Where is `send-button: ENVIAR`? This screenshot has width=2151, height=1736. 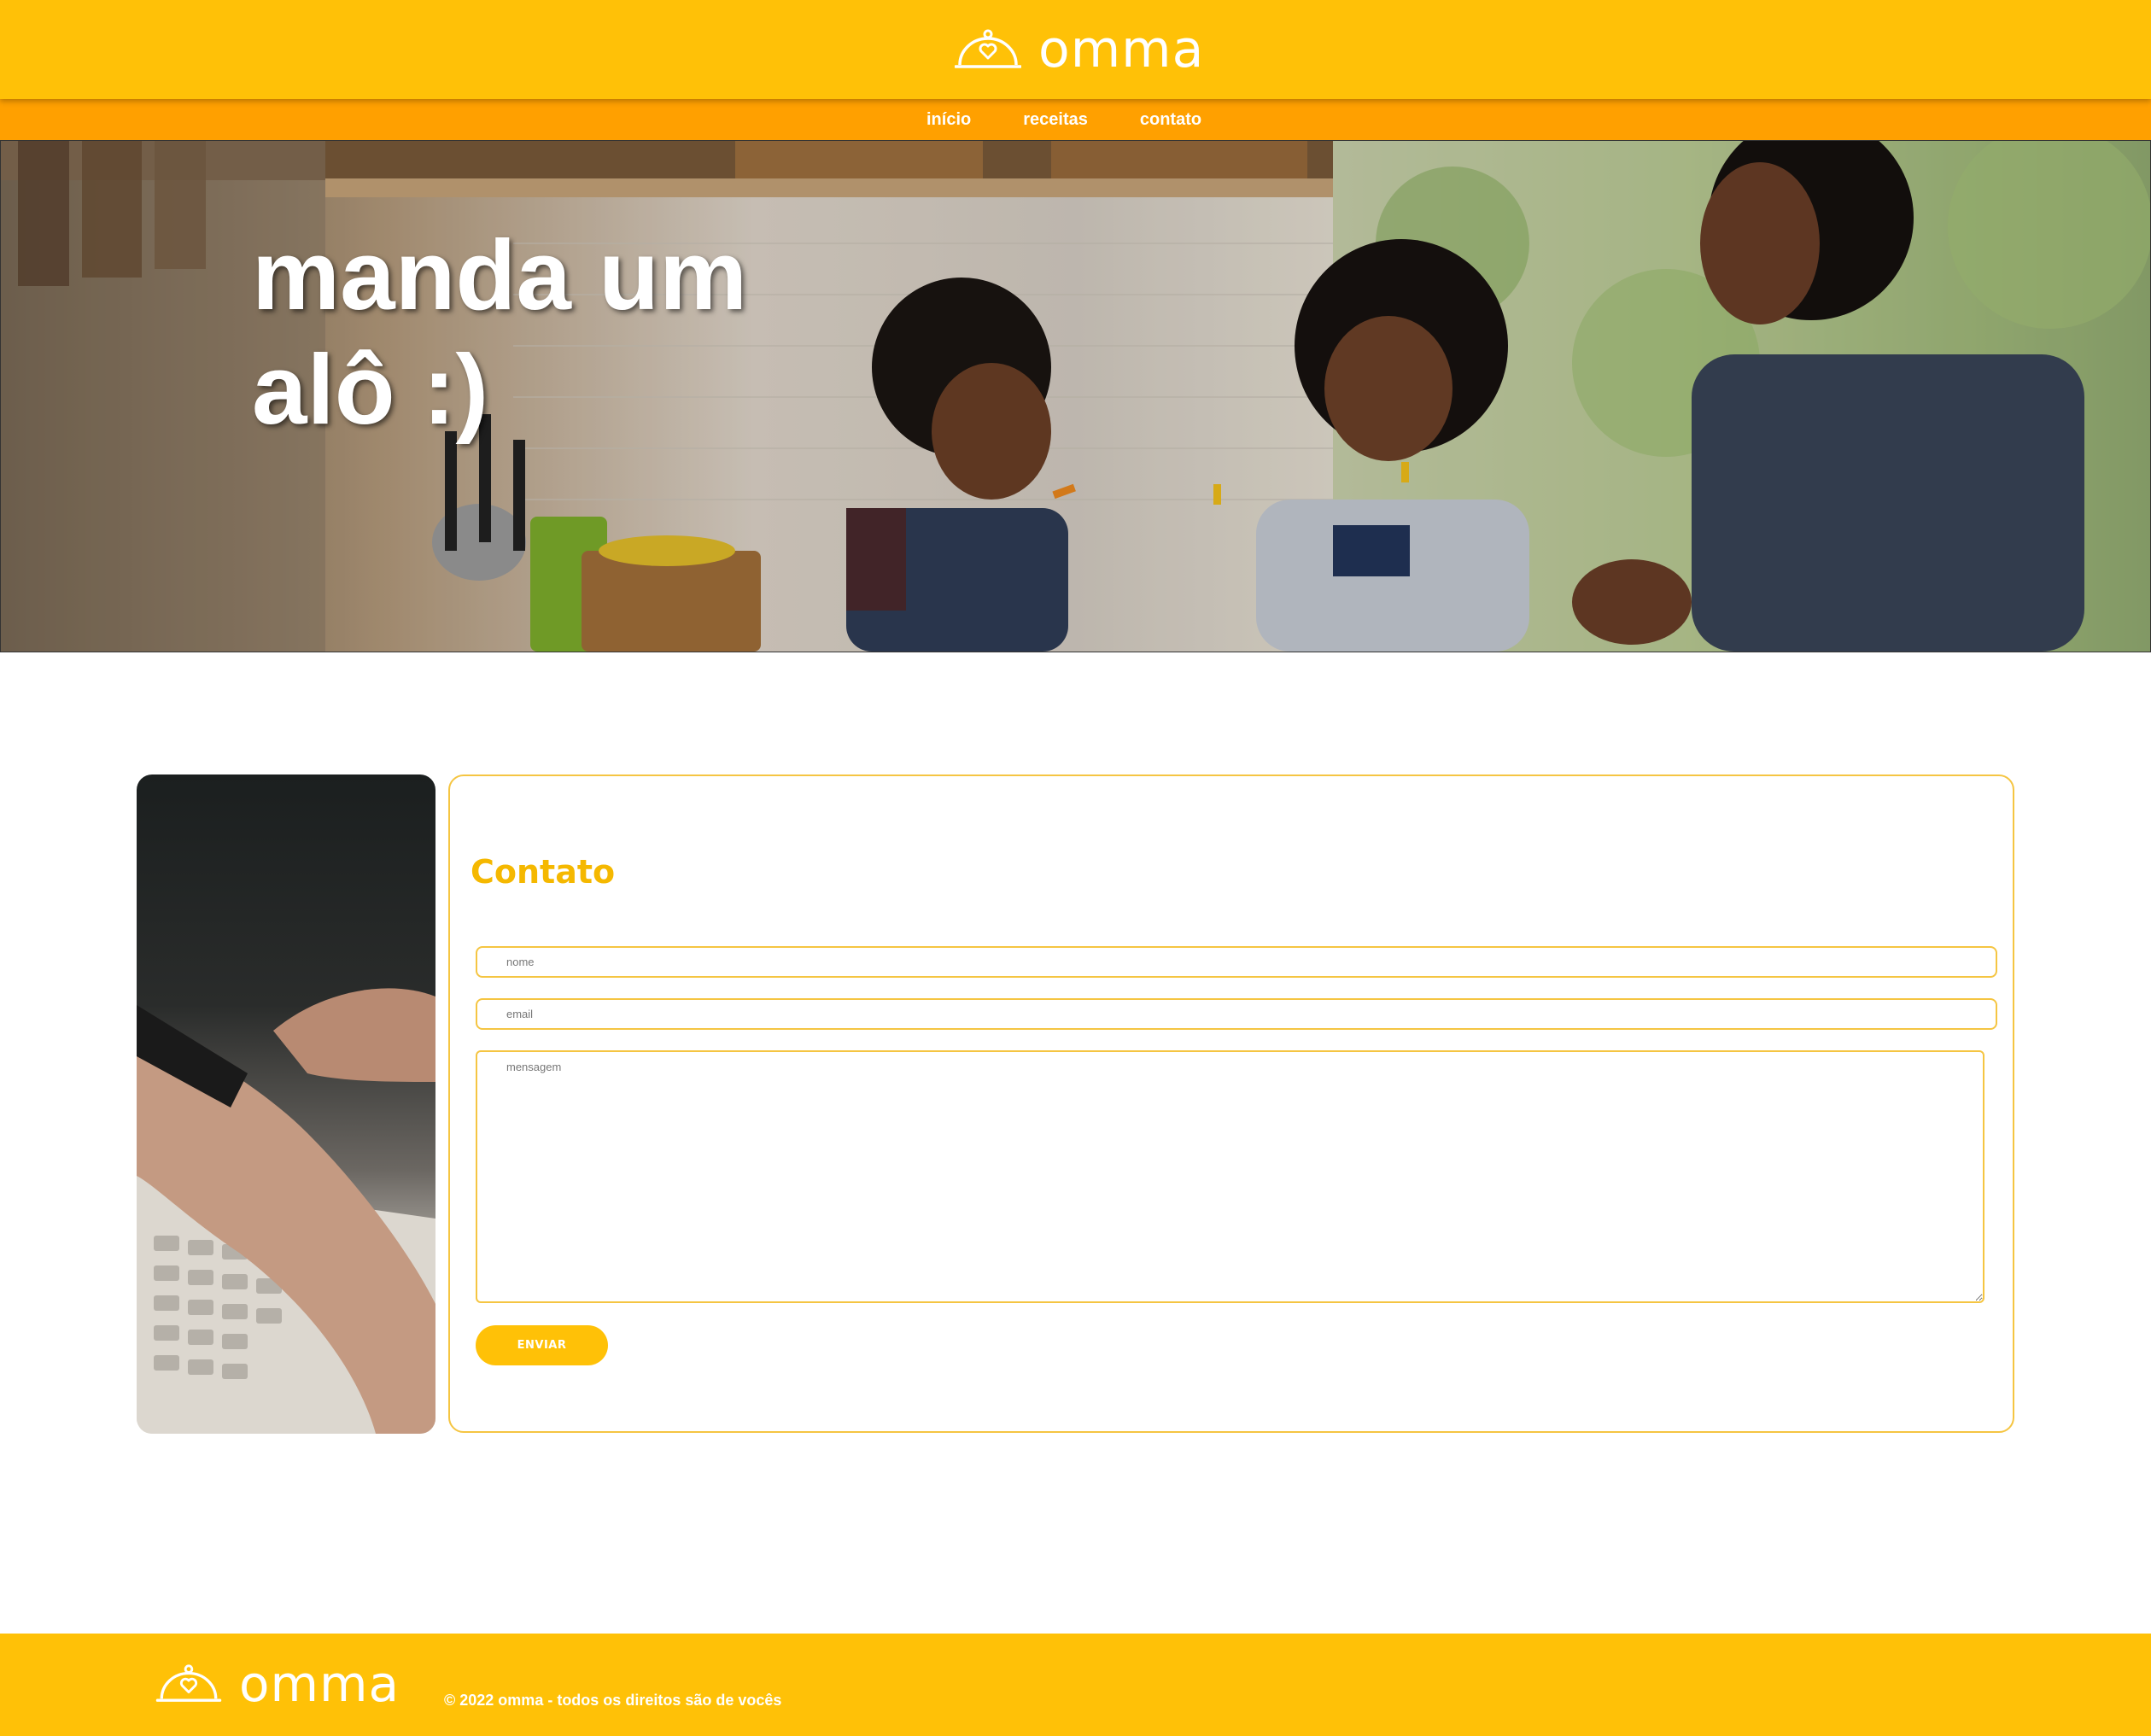
send-button: ENVIAR is located at coordinates (542, 1345).